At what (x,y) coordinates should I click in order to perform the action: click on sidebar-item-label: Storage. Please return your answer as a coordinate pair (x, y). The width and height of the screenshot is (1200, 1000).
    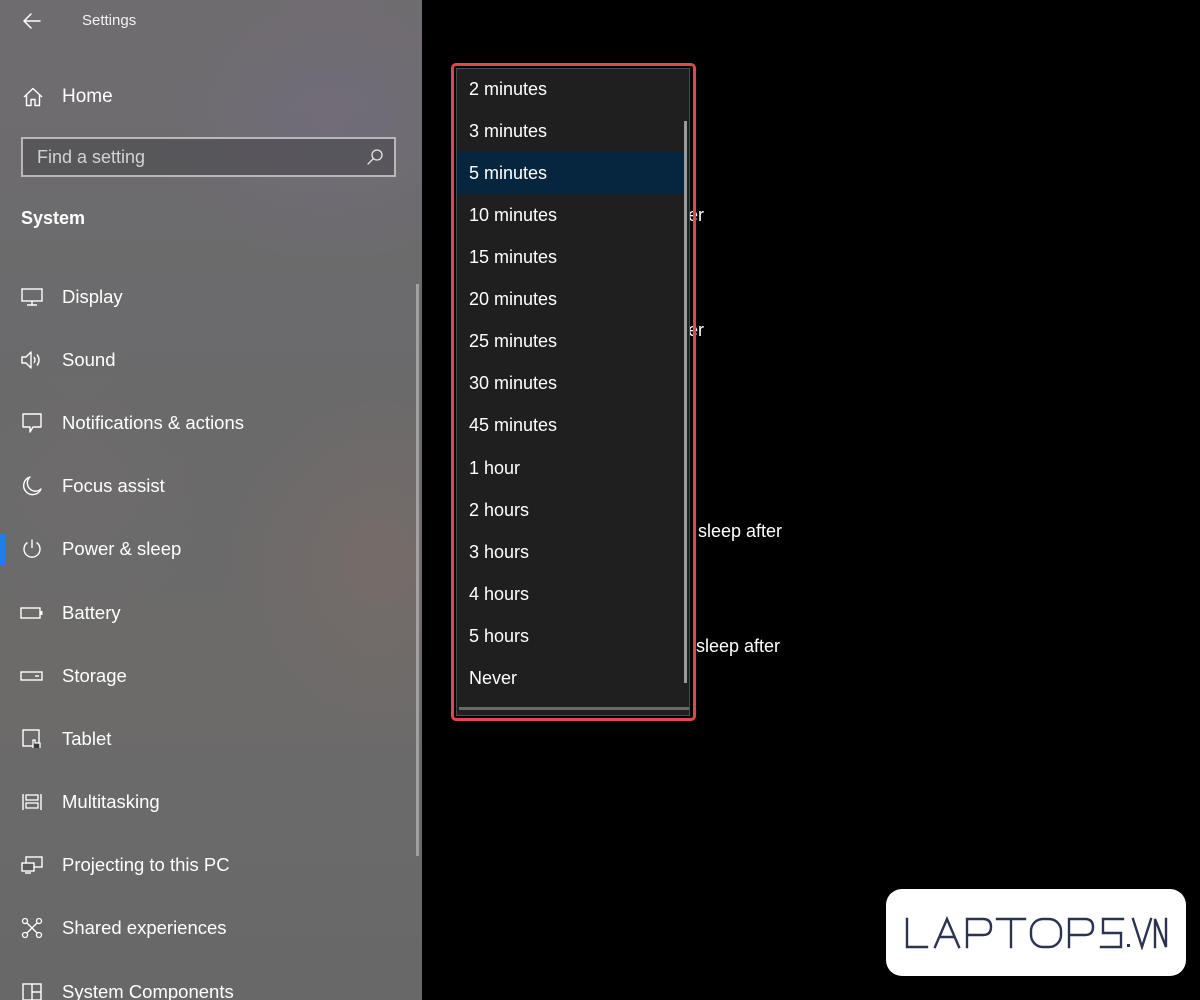
    Looking at the image, I should click on (94, 675).